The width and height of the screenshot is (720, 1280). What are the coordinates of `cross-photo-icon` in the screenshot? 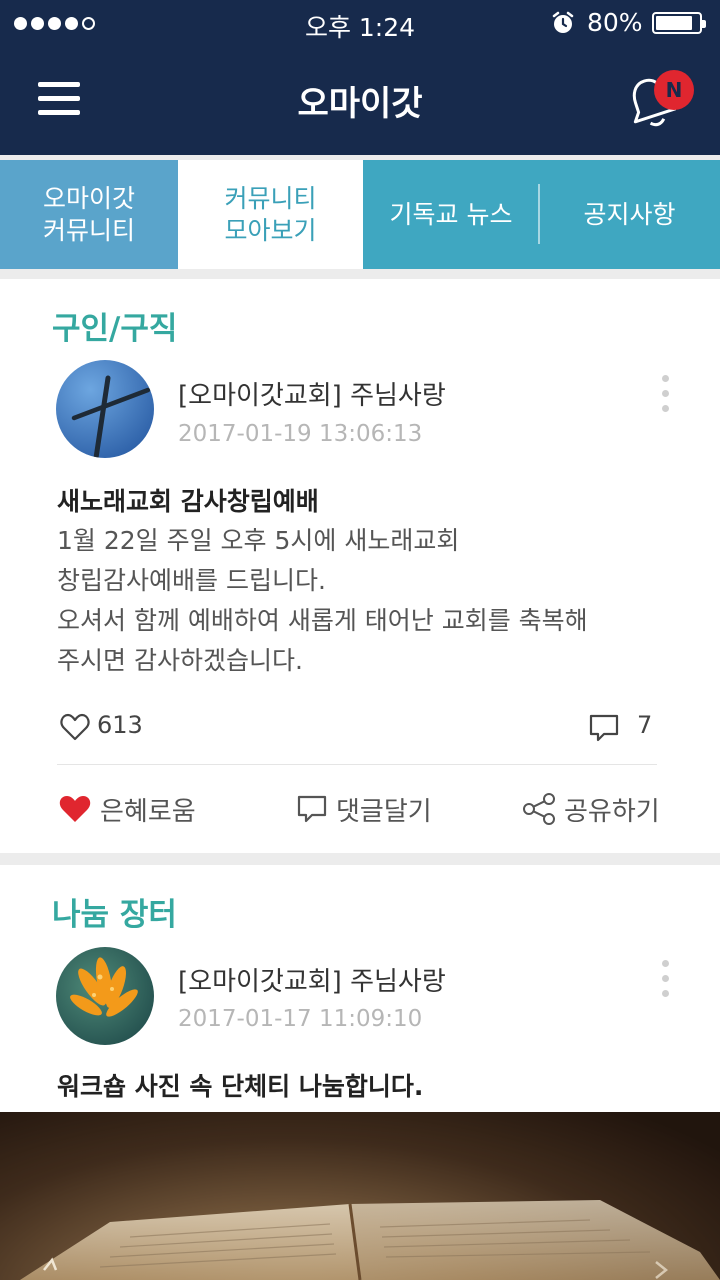 It's located at (105, 409).